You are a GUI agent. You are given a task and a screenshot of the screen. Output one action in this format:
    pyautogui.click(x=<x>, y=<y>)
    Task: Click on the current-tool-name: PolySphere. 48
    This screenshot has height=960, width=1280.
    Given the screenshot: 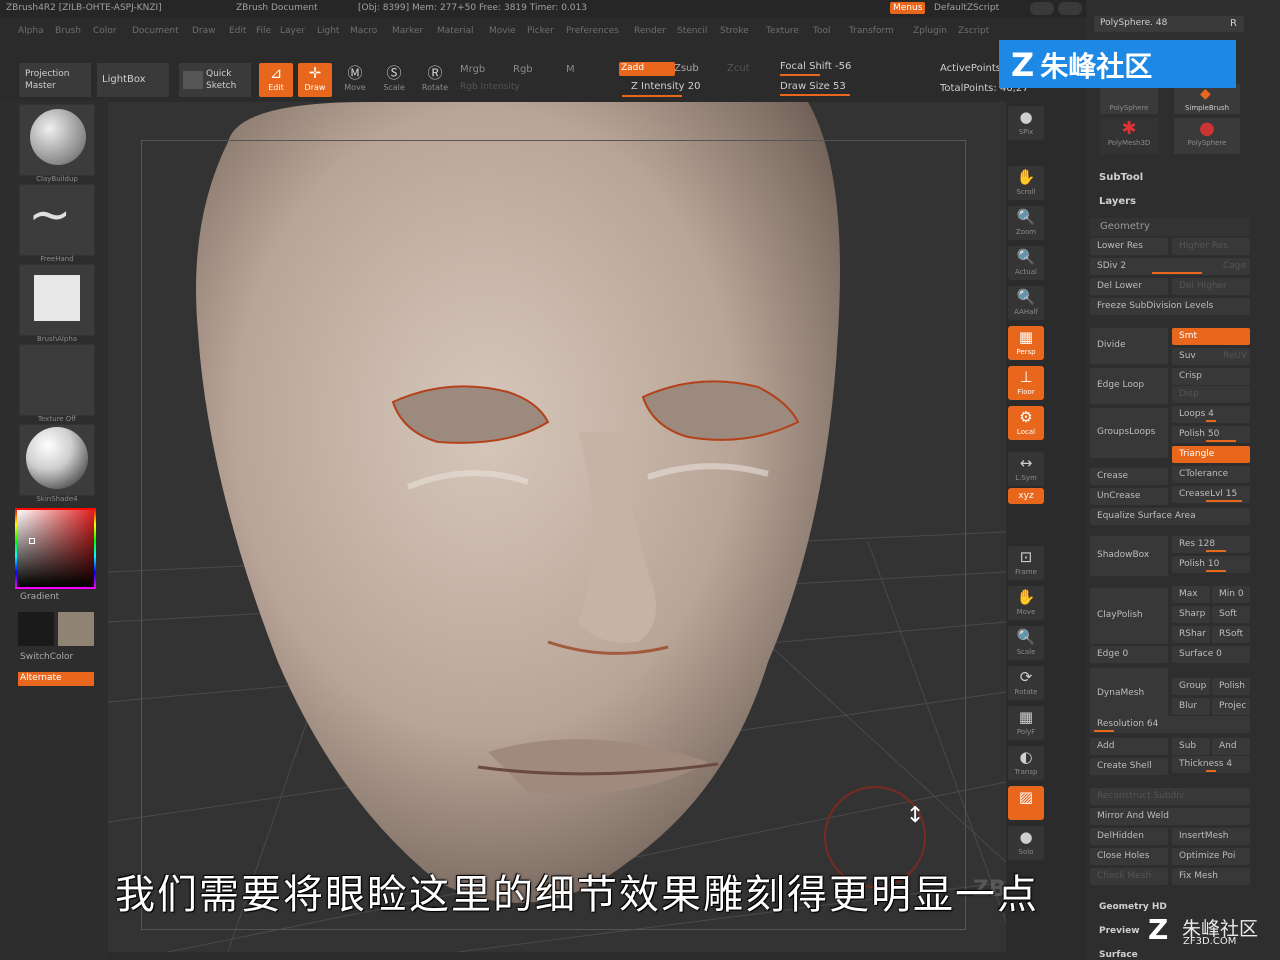 What is the action you would take?
    pyautogui.click(x=1169, y=24)
    